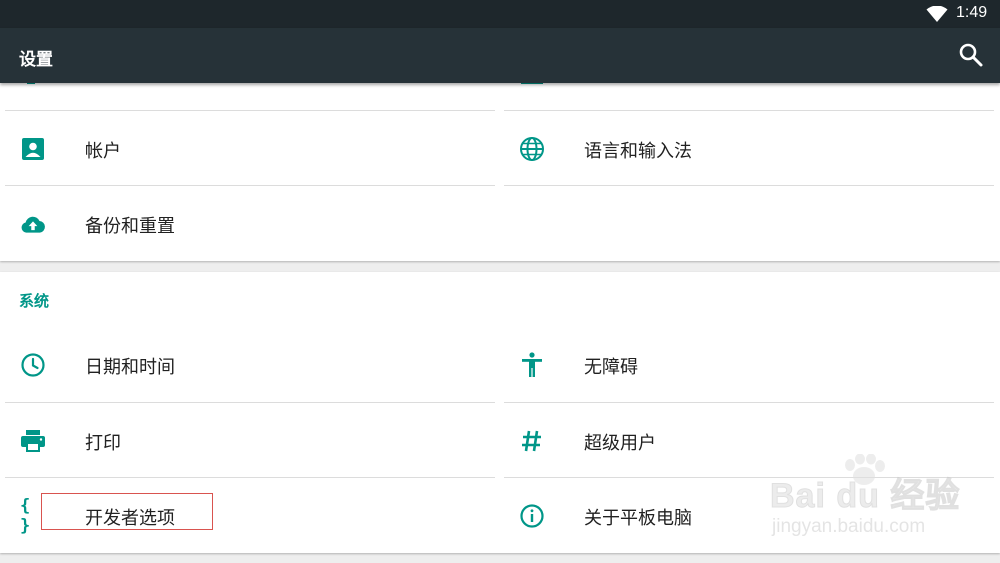 This screenshot has height=563, width=1000. What do you see at coordinates (532, 365) in the screenshot?
I see `accessibility-icon` at bounding box center [532, 365].